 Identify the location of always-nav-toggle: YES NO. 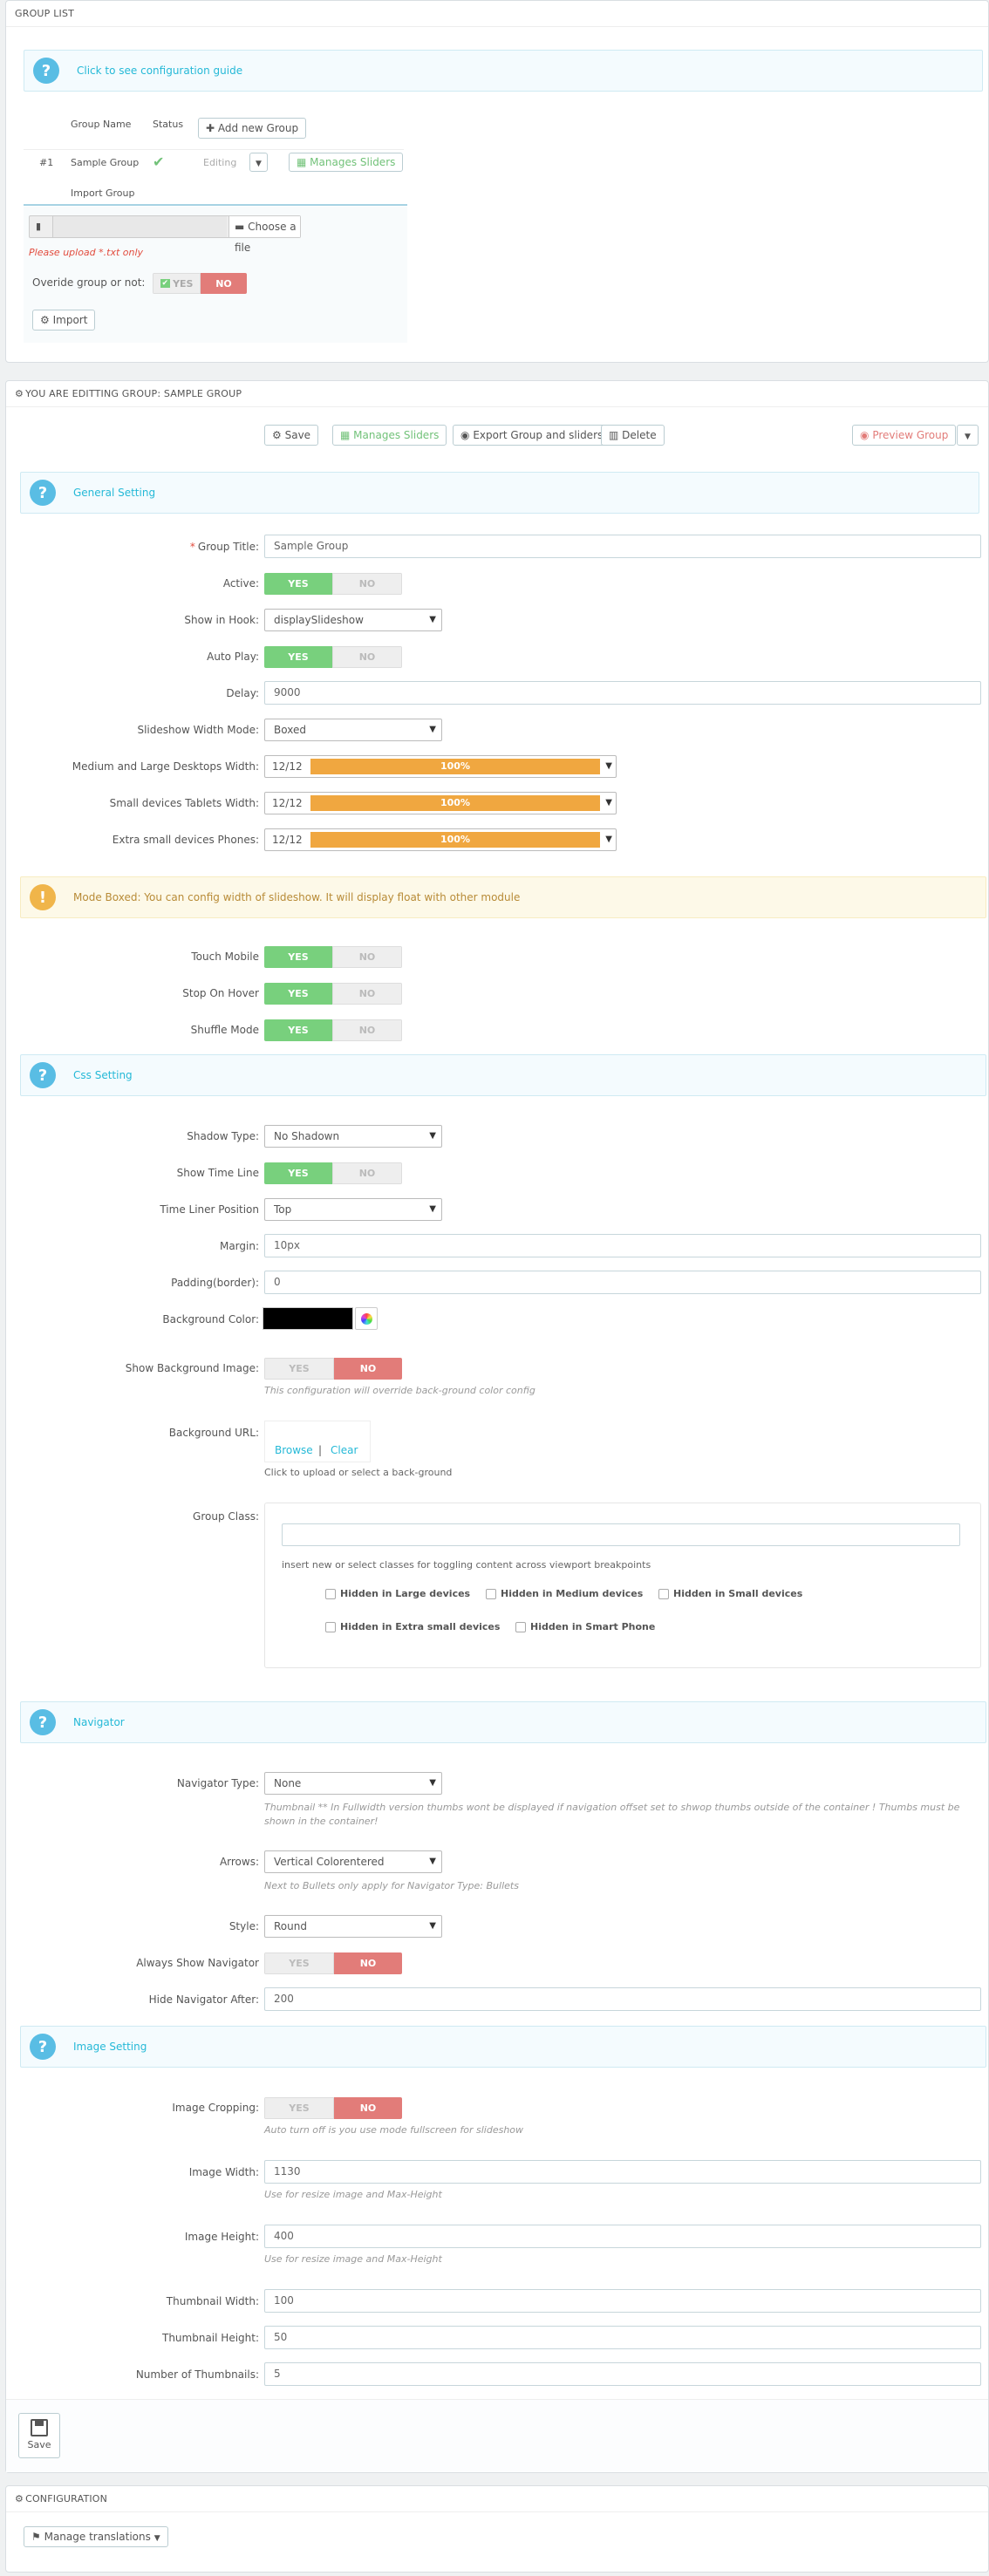
(333, 1963).